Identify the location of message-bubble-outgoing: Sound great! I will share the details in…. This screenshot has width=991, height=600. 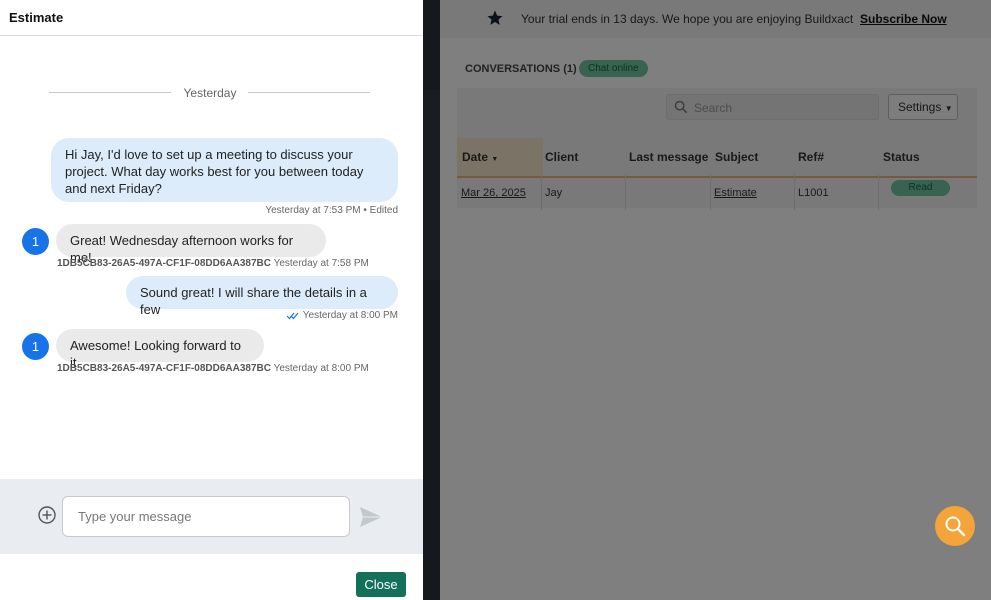
(262, 296).